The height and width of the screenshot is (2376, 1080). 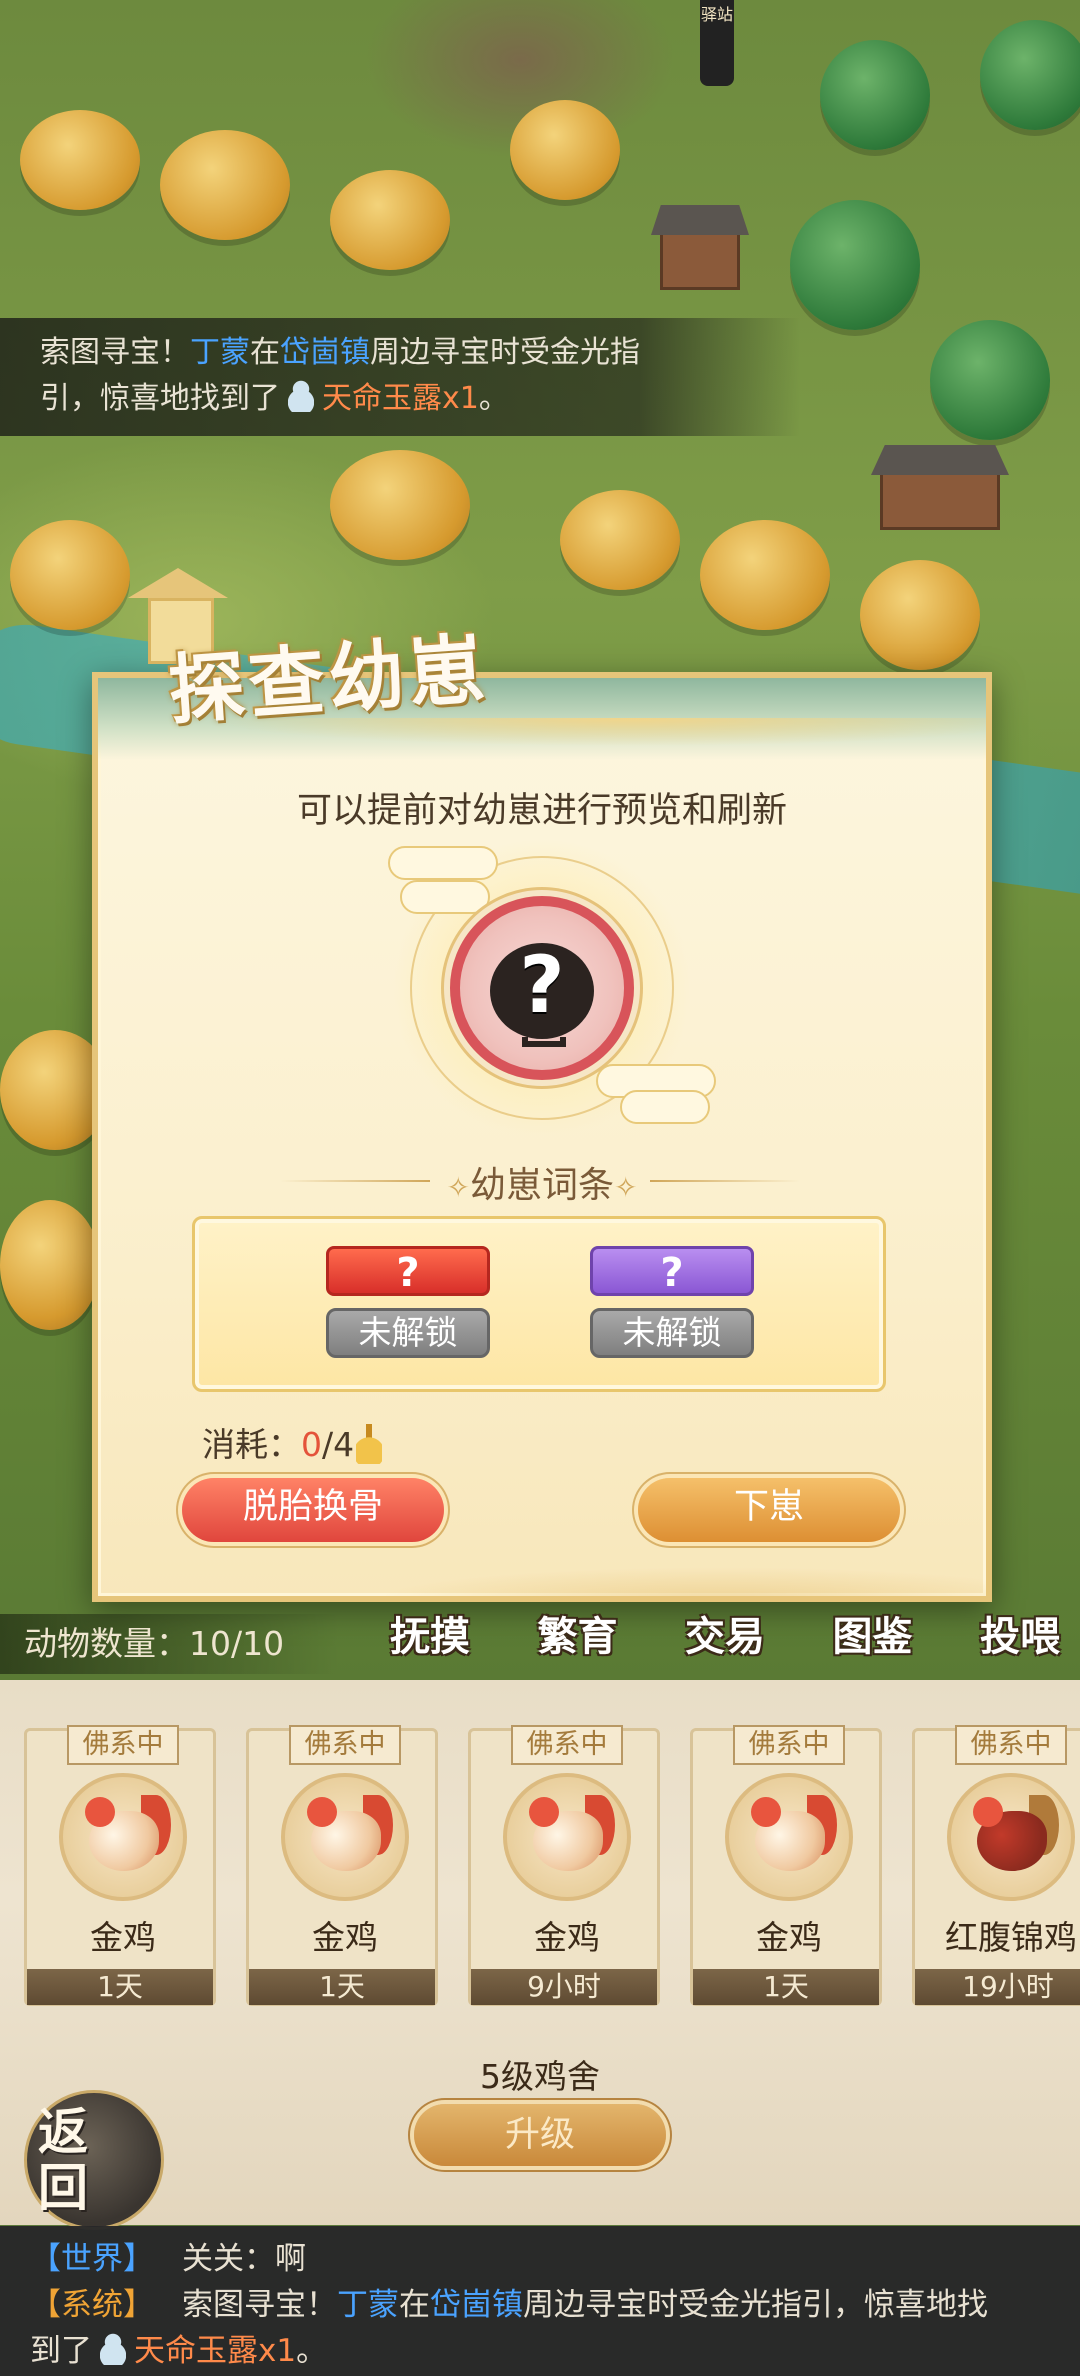 I want to click on traits-title: 幼崽词条, so click(x=541, y=1185).